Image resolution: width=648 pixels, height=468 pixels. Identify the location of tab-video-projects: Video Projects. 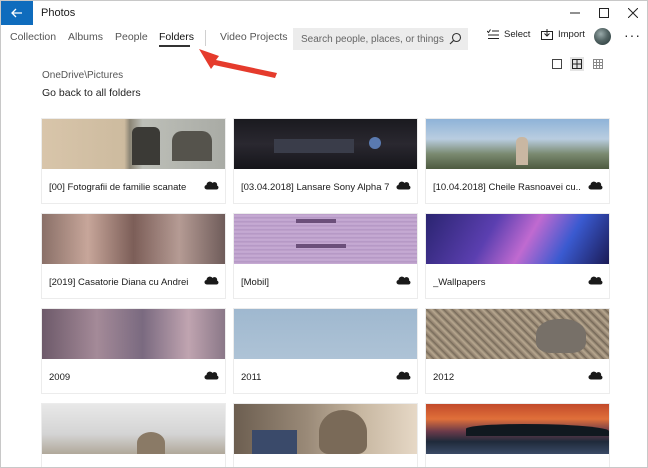
(254, 37).